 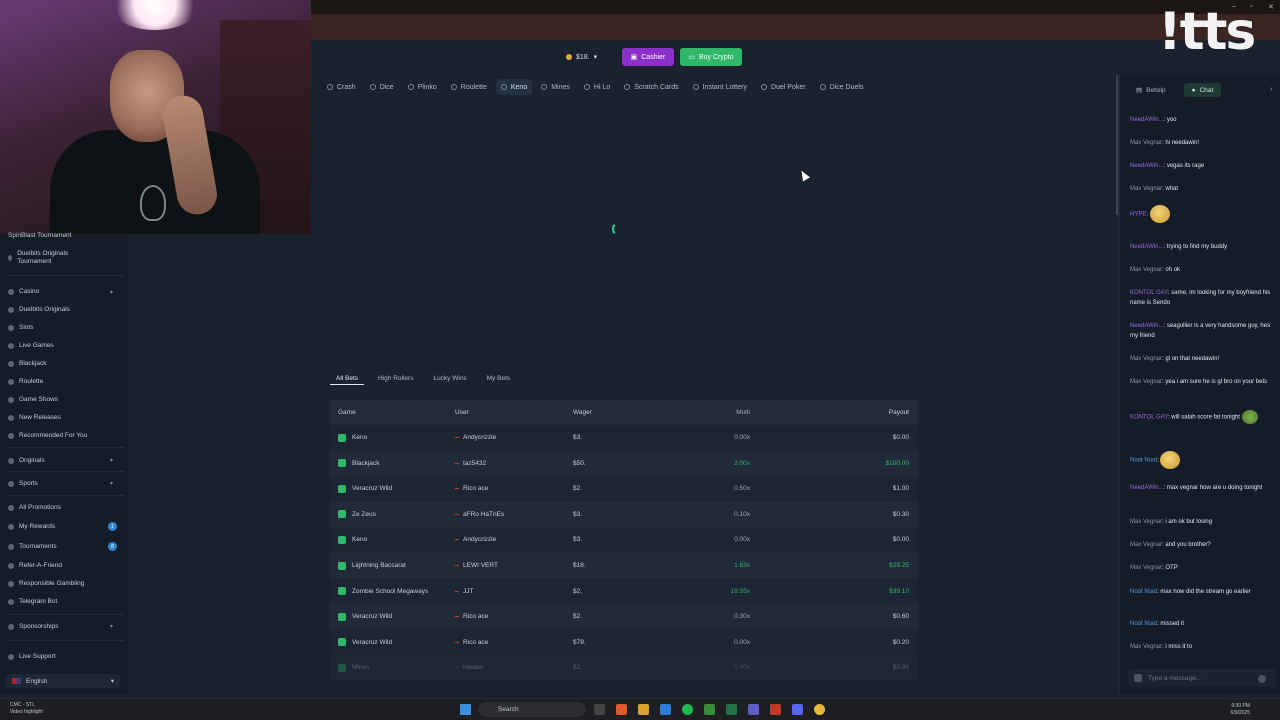 I want to click on cashier-button: ▣ Cashier, so click(x=648, y=57).